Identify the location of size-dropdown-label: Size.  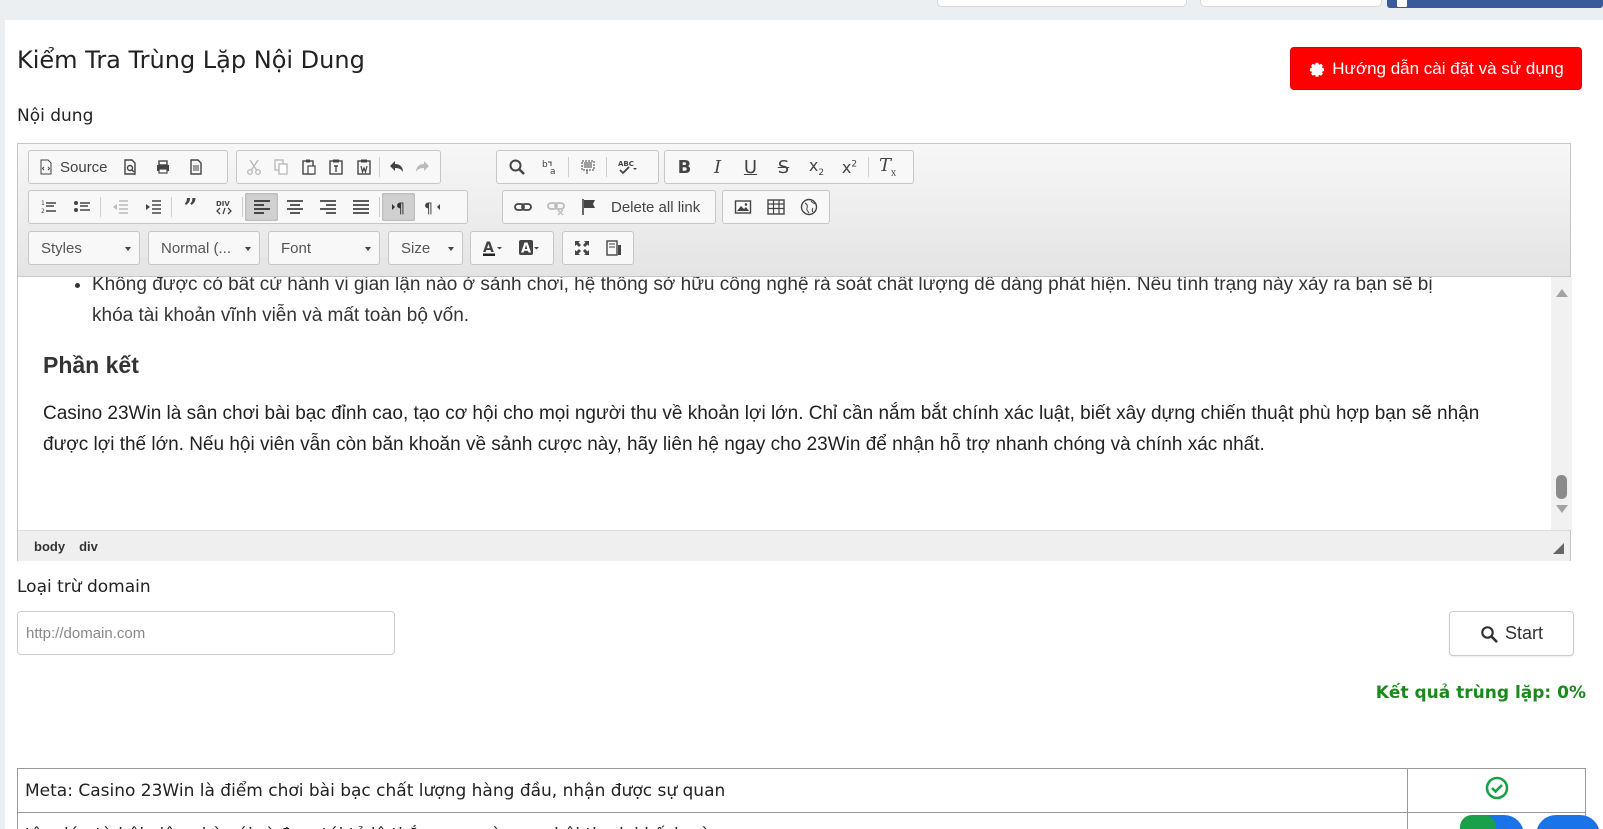
(416, 248).